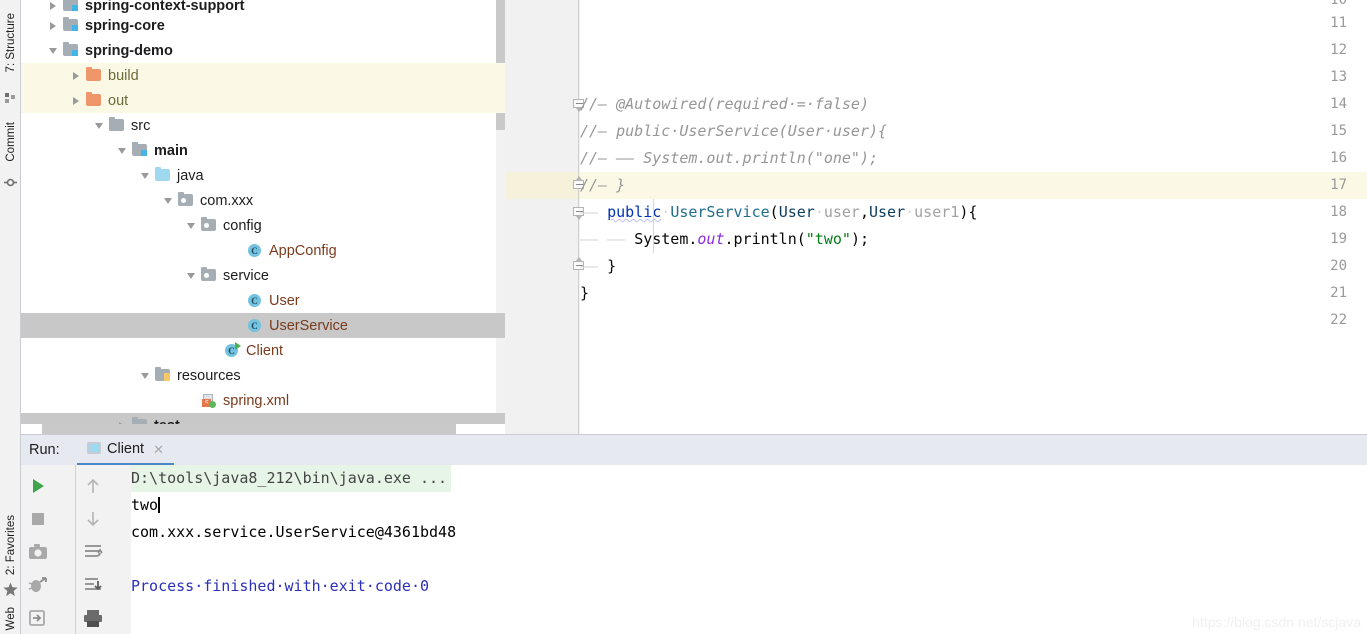  I want to click on code-token: UserService, so click(720, 212).